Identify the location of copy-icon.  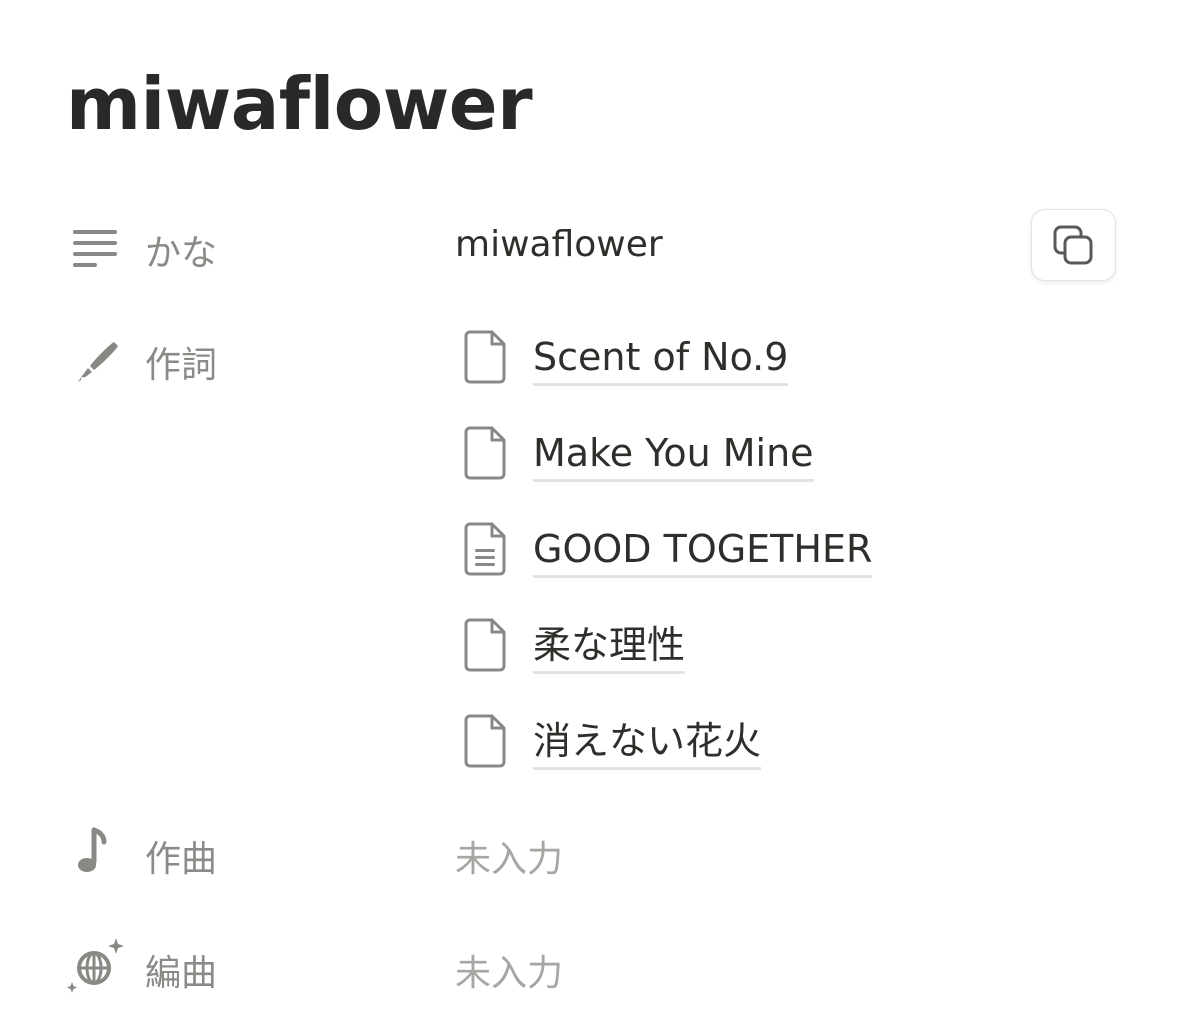
(1073, 245).